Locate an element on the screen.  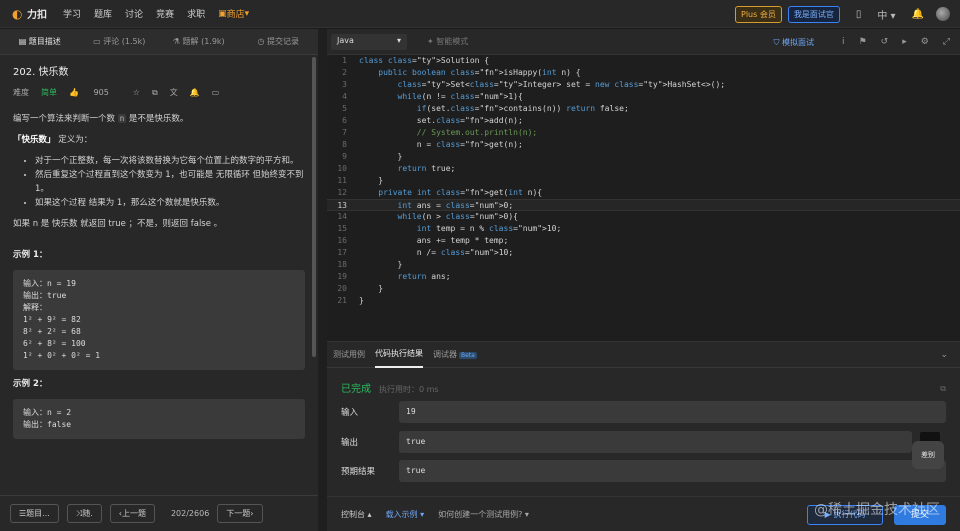
input-value: 19 is located at coordinates (672, 412).